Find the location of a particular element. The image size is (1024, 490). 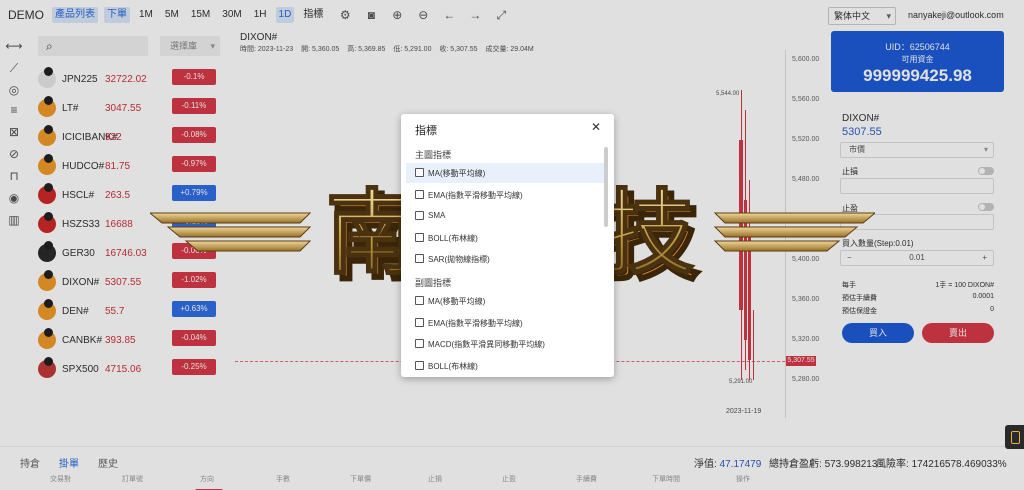

modal-title: 指標 is located at coordinates (426, 131).